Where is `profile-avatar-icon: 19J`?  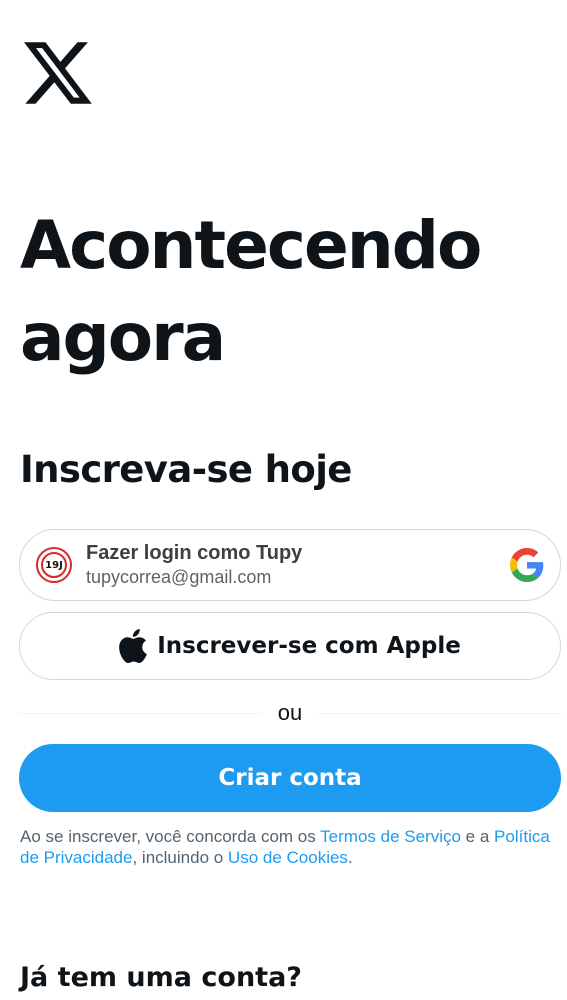 profile-avatar-icon: 19J is located at coordinates (54, 565).